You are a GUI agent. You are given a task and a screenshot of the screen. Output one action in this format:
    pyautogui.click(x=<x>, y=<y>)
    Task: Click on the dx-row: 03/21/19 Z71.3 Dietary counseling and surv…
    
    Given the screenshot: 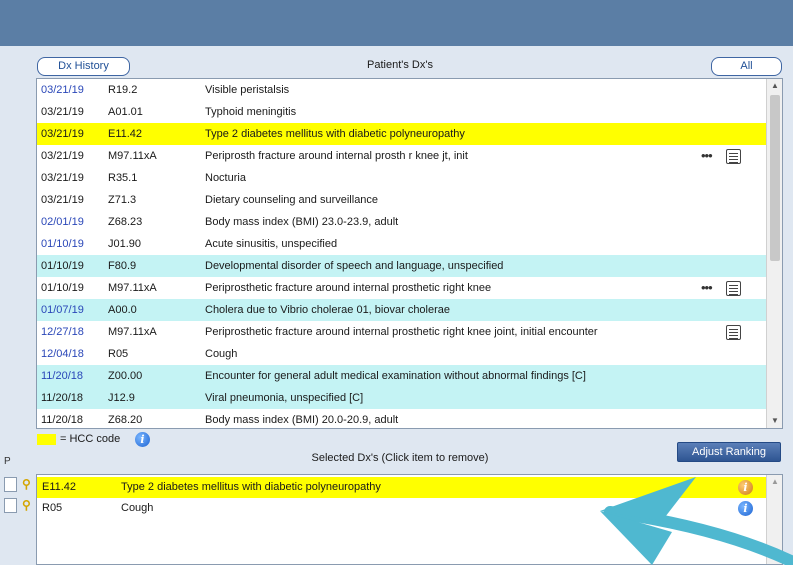 What is the action you would take?
    pyautogui.click(x=401, y=200)
    